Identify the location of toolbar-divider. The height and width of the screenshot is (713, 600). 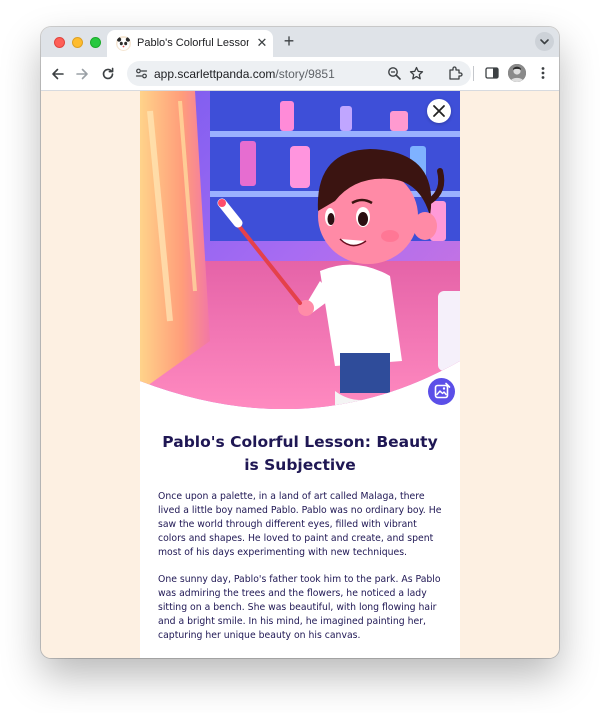
(473, 73).